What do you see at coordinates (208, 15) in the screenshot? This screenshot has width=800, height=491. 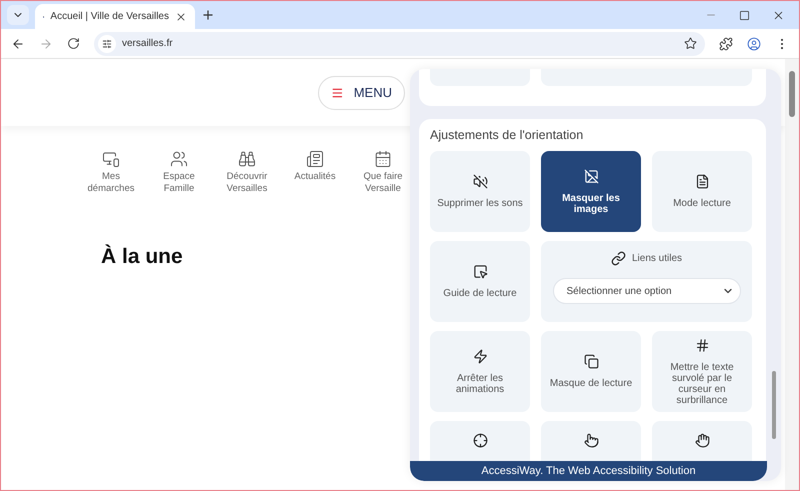 I see `new-tab-icon` at bounding box center [208, 15].